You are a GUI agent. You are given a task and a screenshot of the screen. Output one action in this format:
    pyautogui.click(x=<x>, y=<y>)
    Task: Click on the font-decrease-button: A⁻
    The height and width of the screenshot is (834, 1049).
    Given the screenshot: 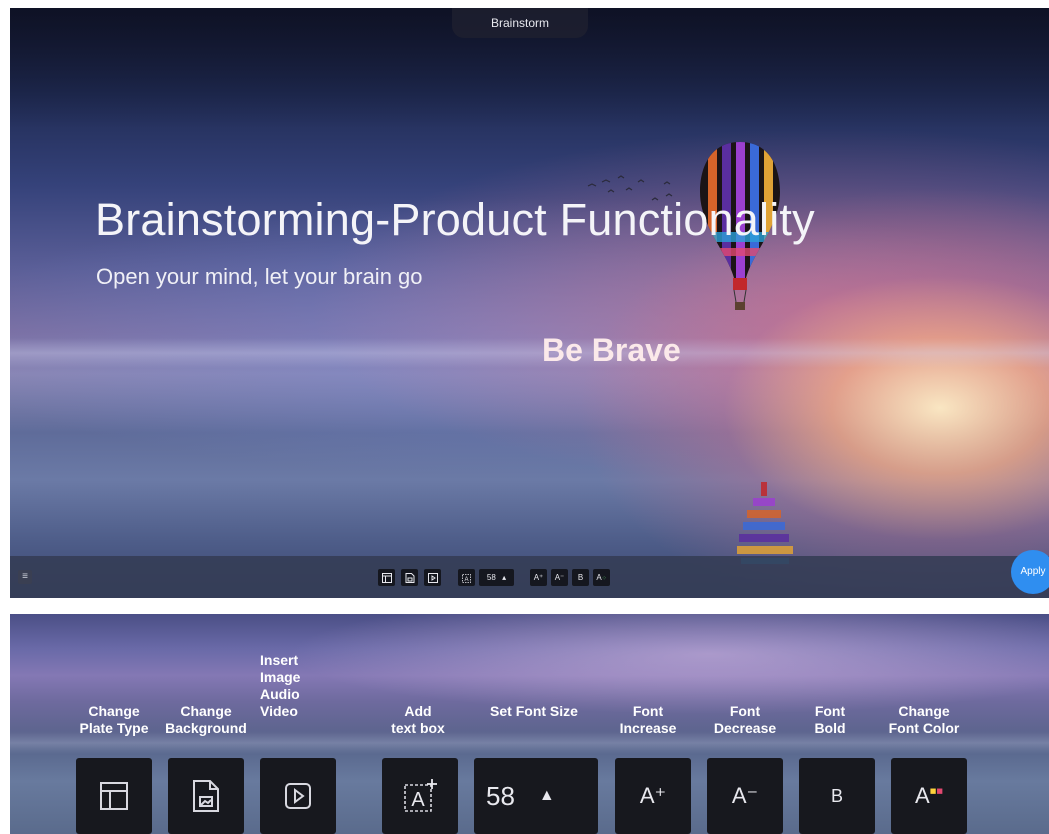 What is the action you would take?
    pyautogui.click(x=559, y=577)
    